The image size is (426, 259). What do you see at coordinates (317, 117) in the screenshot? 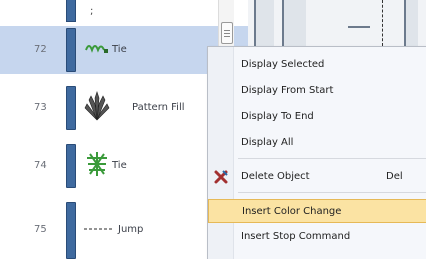
I see `menu-item-display-to-end: Display To End` at bounding box center [317, 117].